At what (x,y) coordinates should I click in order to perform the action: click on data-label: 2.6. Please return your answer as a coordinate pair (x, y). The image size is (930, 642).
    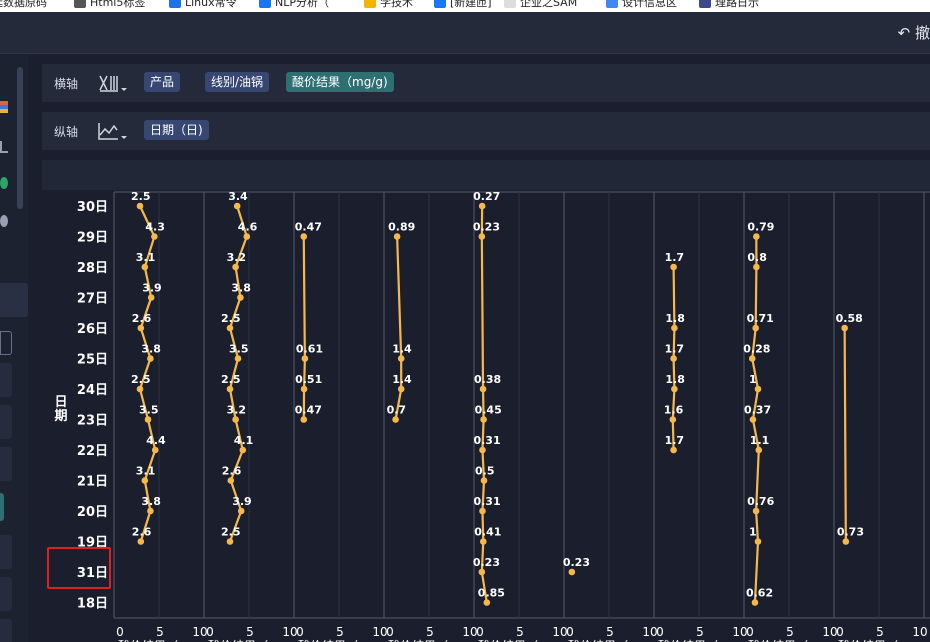
    Looking at the image, I should click on (142, 318).